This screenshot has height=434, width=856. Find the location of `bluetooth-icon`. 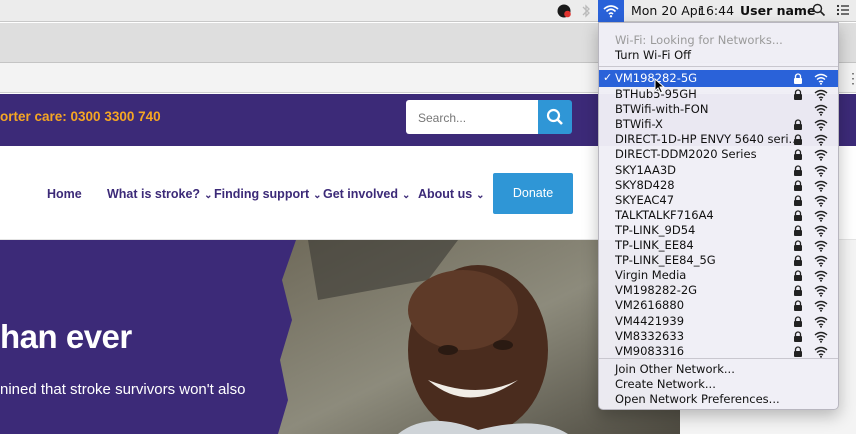

bluetooth-icon is located at coordinates (588, 12).